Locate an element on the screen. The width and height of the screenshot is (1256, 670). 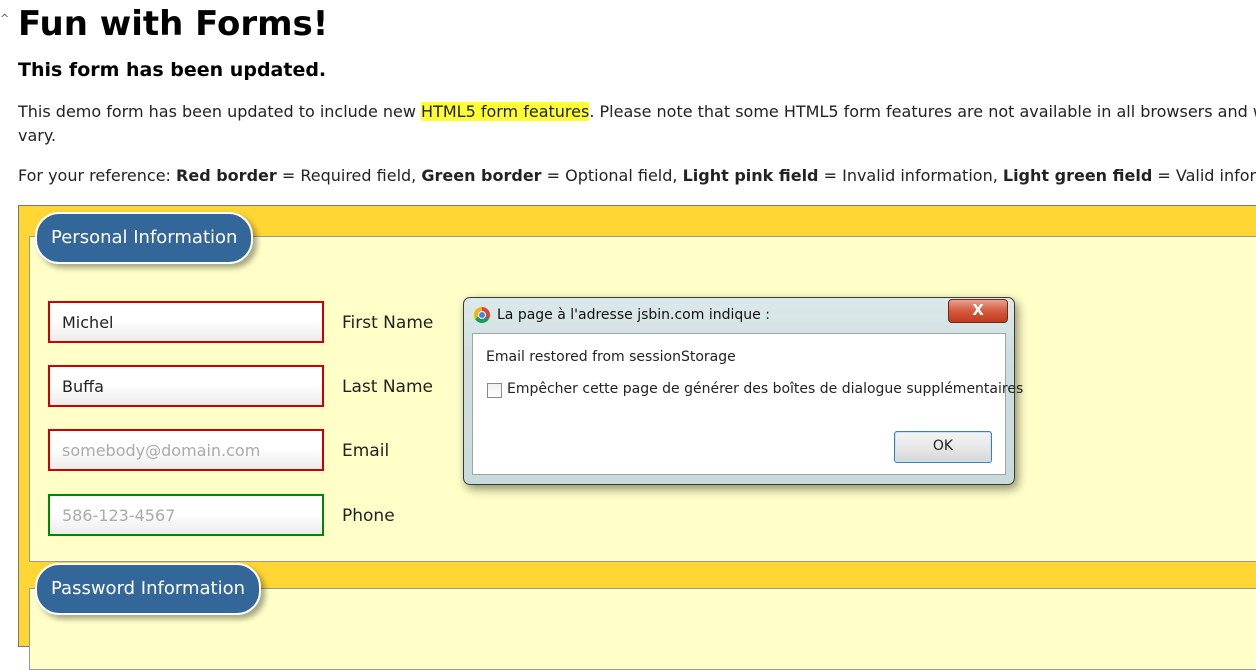
first-name-label: First Name is located at coordinates (388, 323).